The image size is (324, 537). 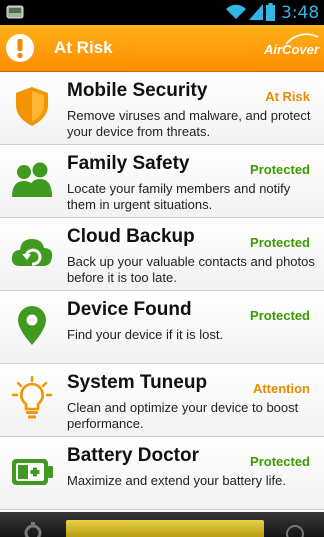 I want to click on item-title: Mobile Security, so click(x=137, y=90).